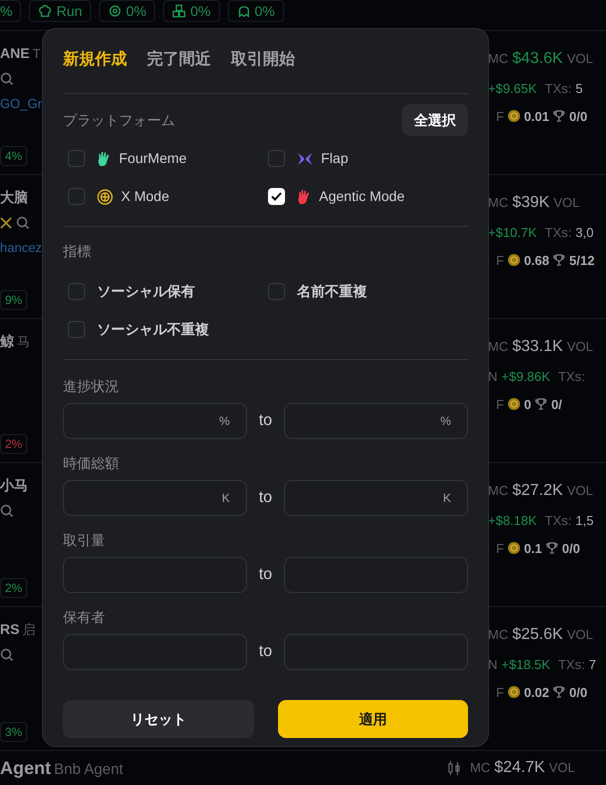 This screenshot has height=785, width=606. Describe the element at coordinates (153, 158) in the screenshot. I see `option-label: FourMeme` at that location.